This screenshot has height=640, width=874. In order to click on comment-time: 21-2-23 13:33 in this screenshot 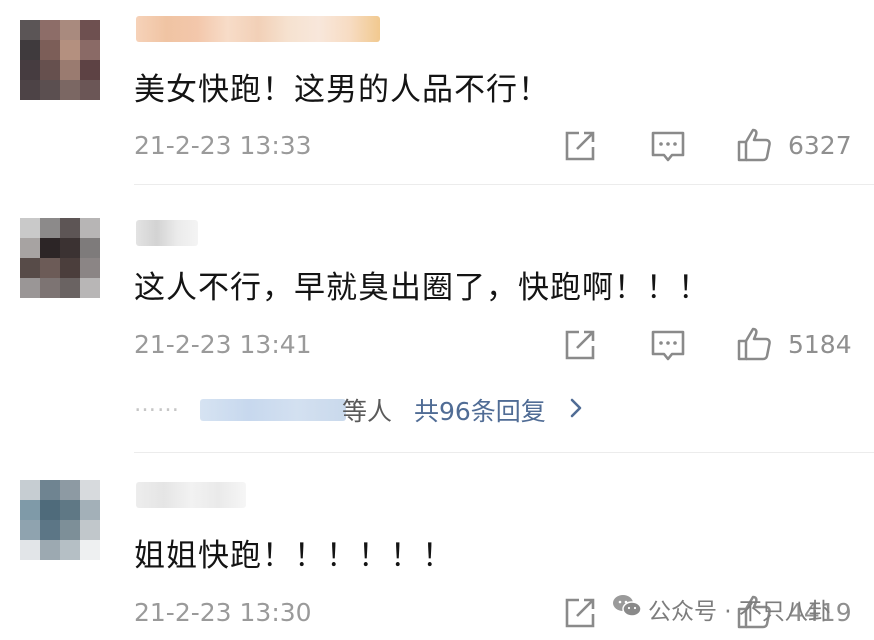, I will do `click(223, 145)`.